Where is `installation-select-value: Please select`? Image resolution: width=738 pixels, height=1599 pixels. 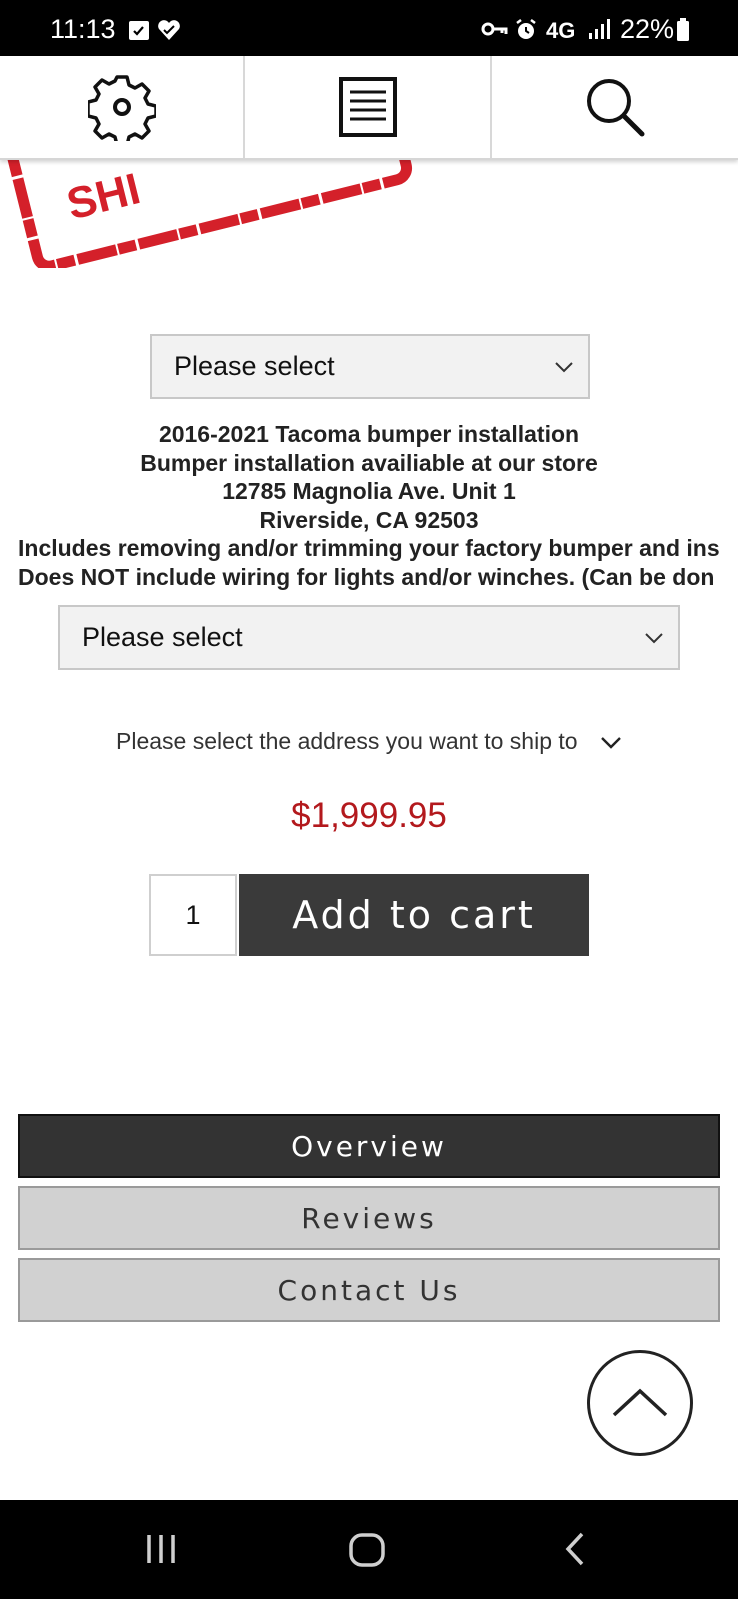
installation-select-value: Please select is located at coordinates (162, 637).